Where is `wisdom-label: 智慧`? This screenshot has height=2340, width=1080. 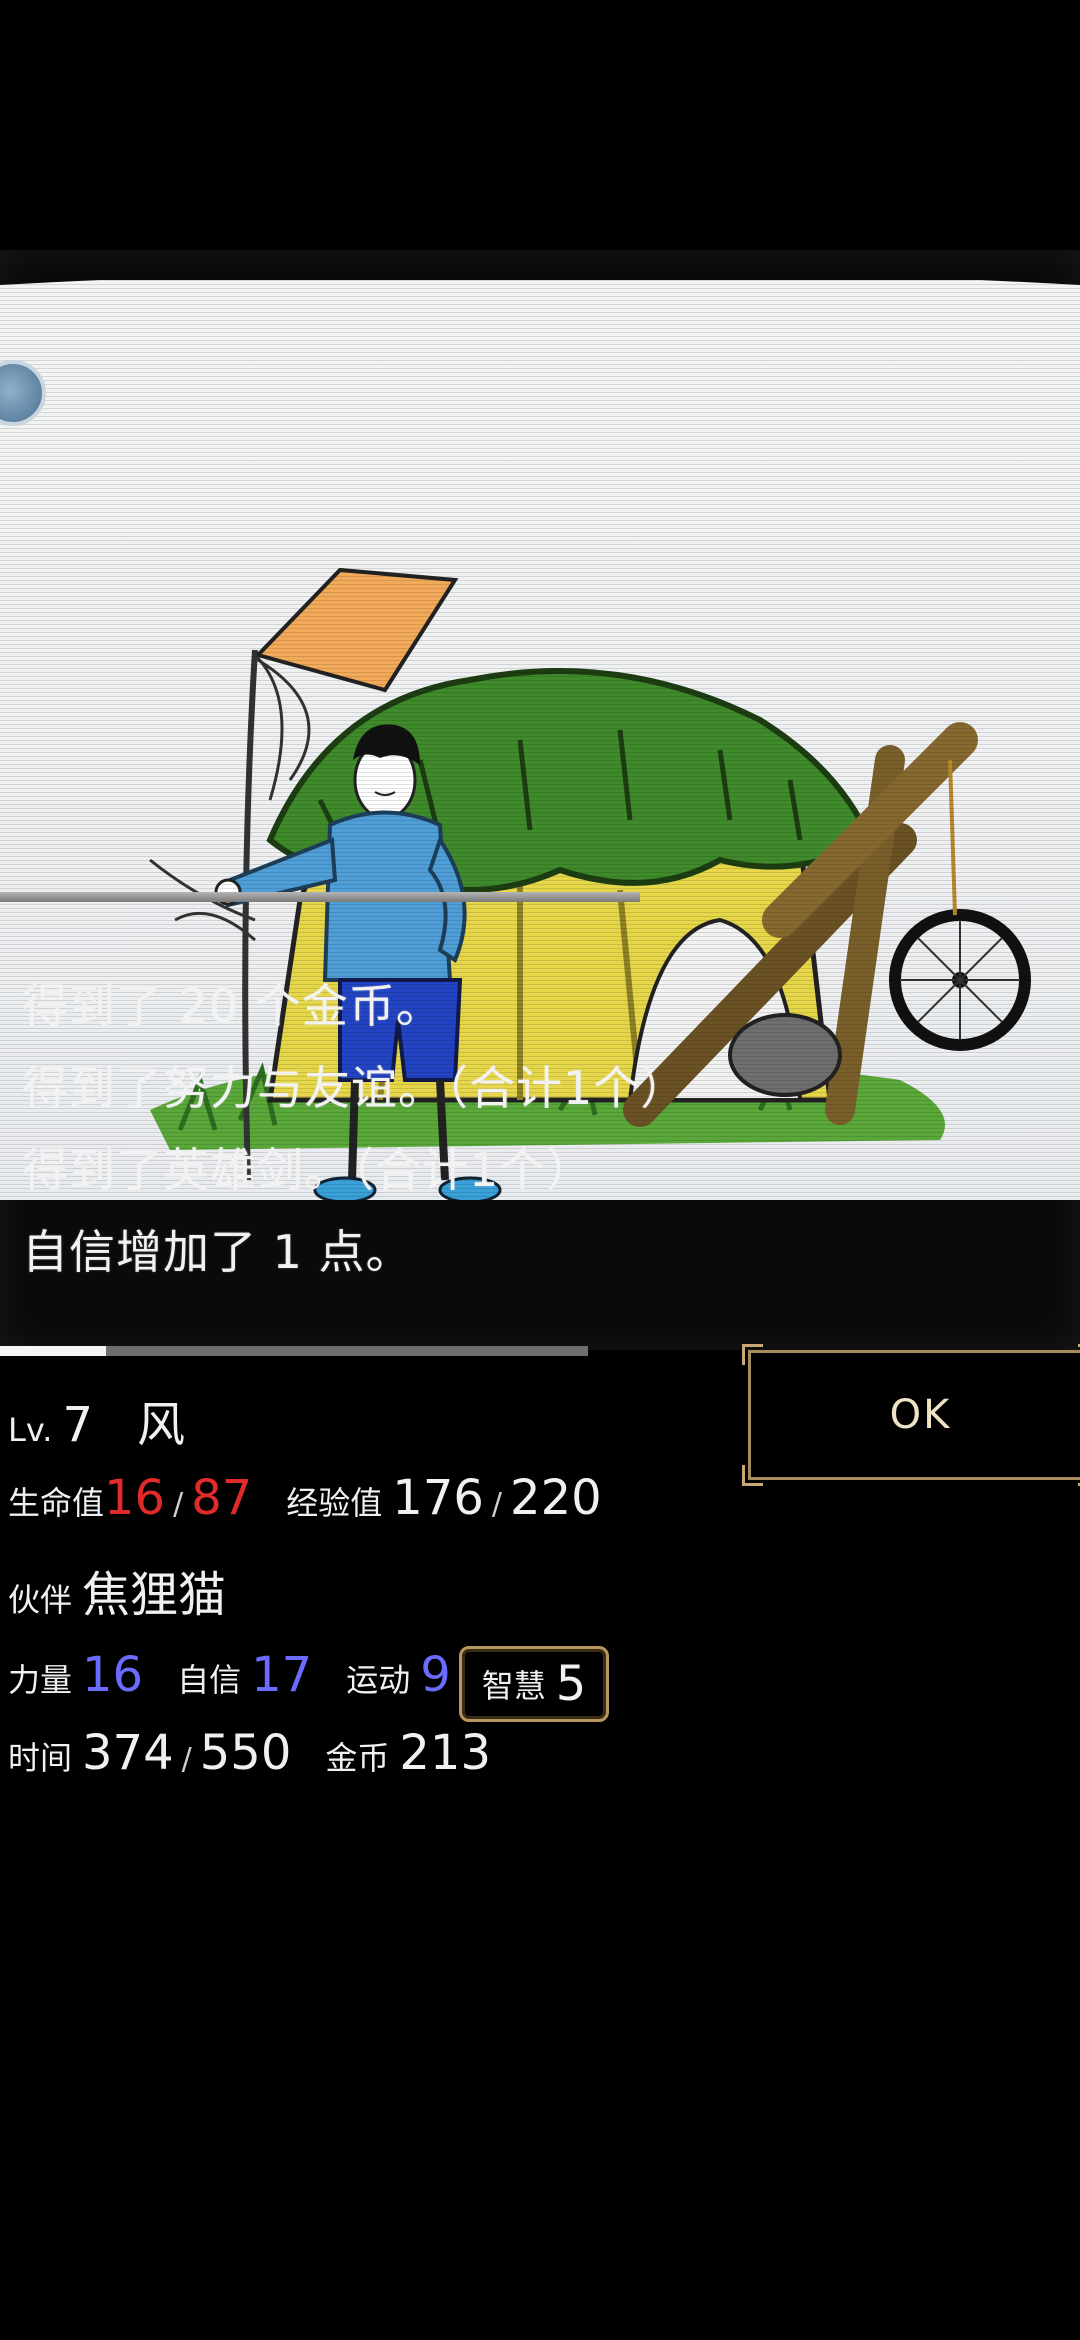
wisdom-label: 智慧 is located at coordinates (513, 1686).